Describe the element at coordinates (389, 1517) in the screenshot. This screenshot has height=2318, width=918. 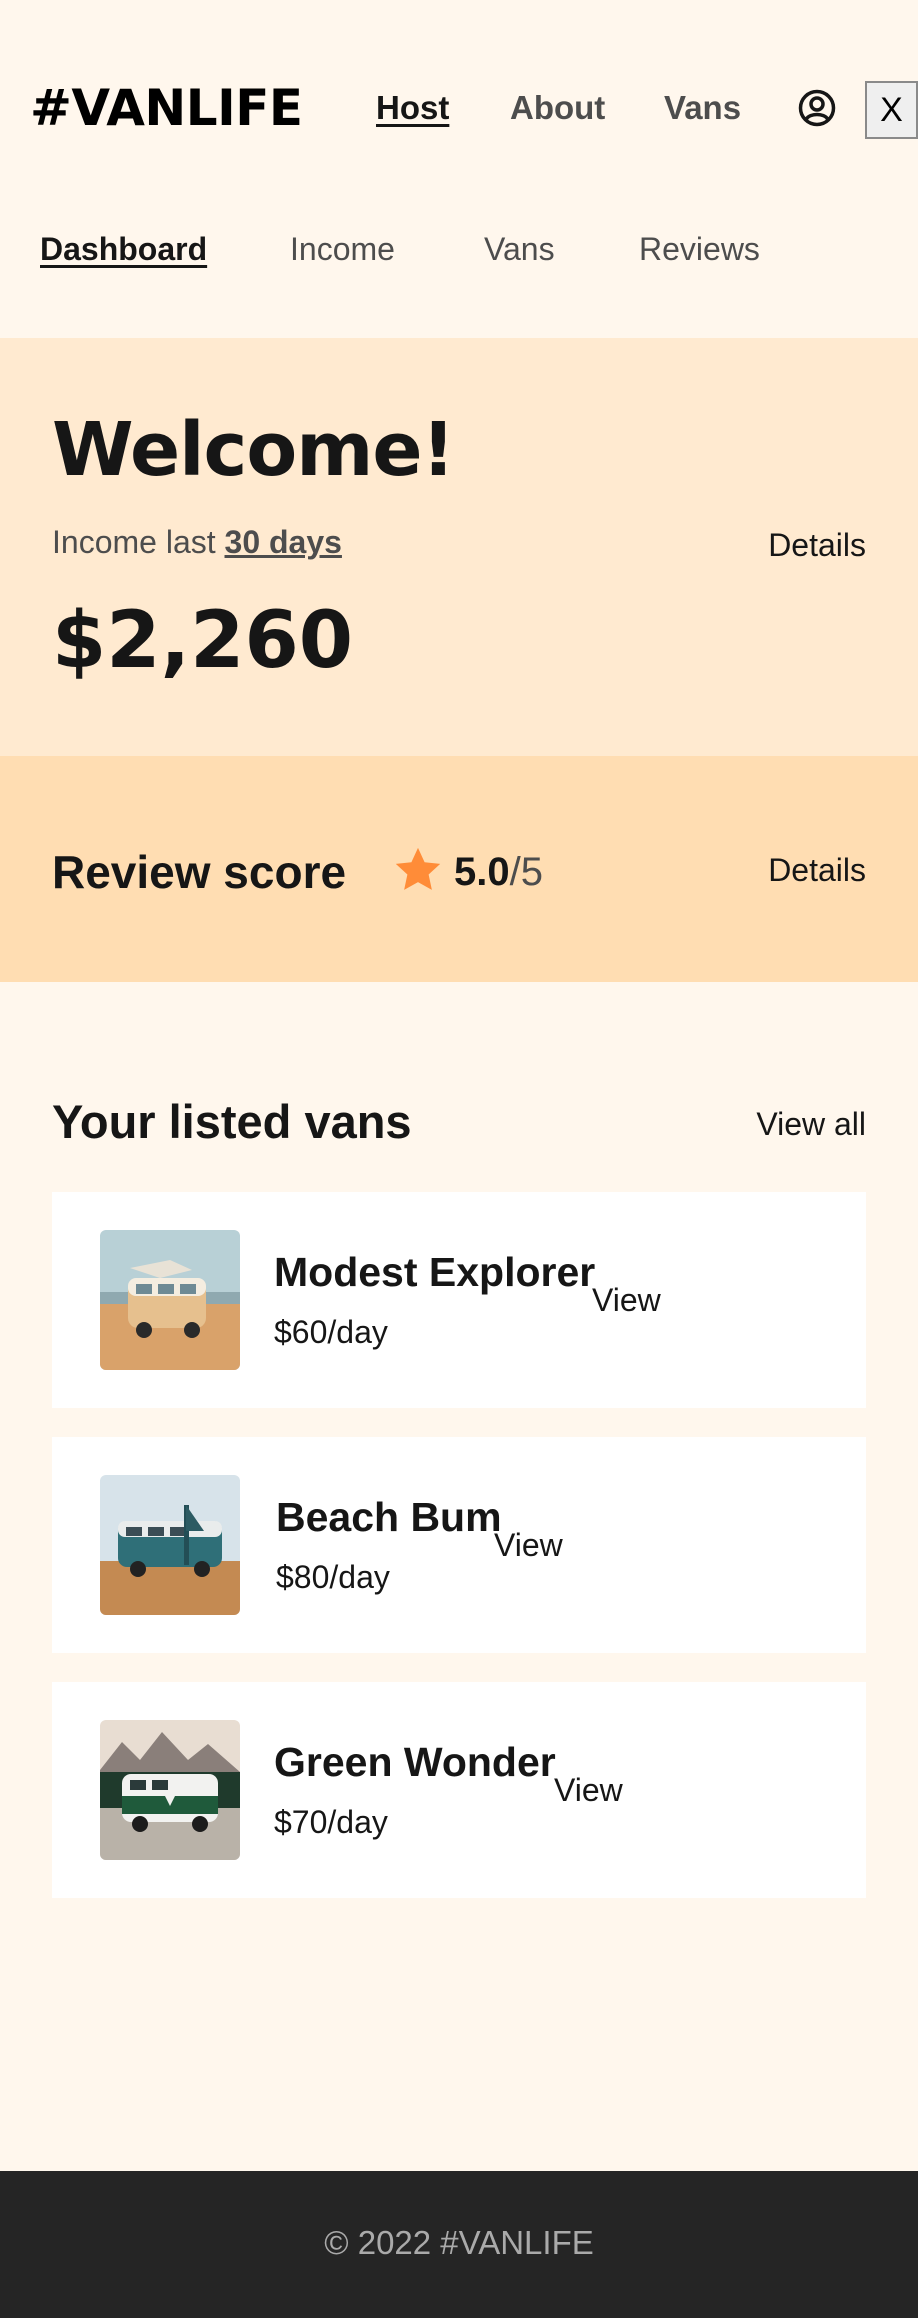
I see `van-name: Beach Bum` at that location.